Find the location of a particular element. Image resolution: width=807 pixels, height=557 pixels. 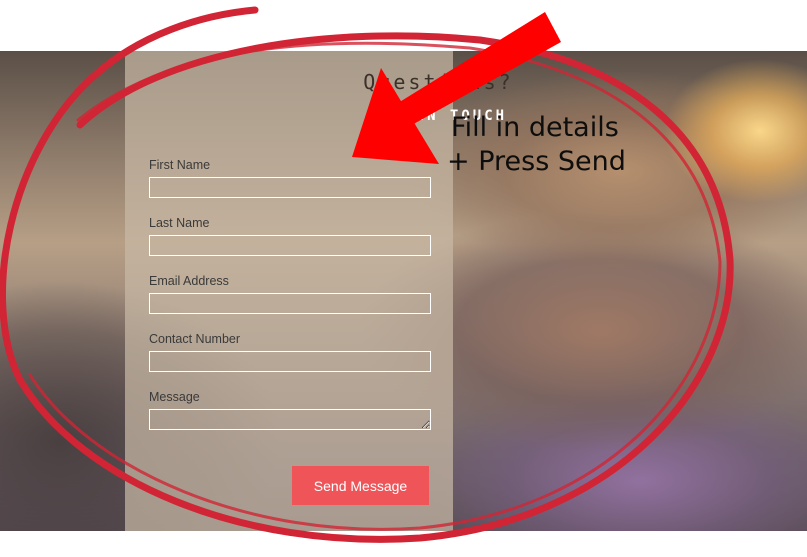

annotation-line-1: Fill in details is located at coordinates (535, 127).